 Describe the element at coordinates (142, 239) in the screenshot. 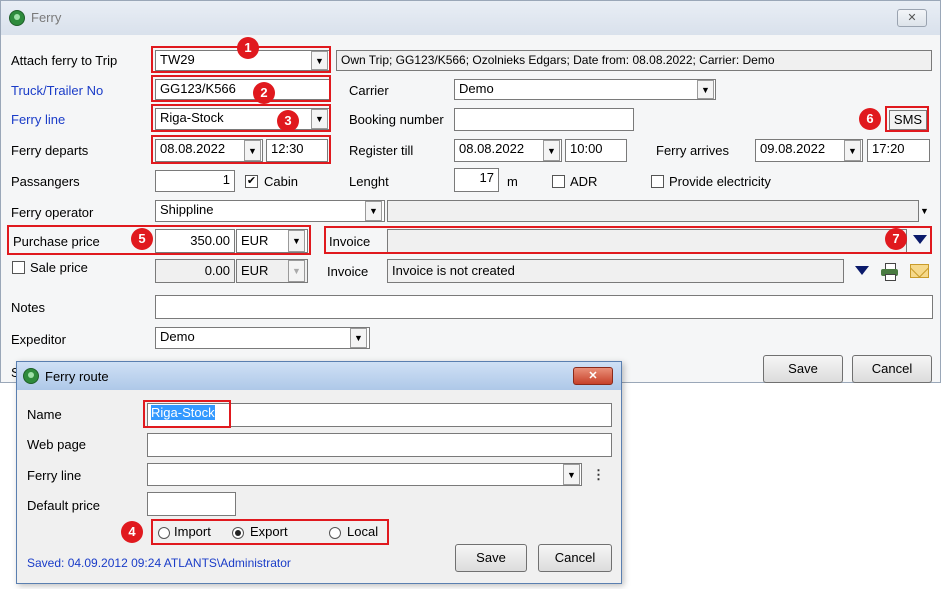

I see `badge-5: 5` at that location.